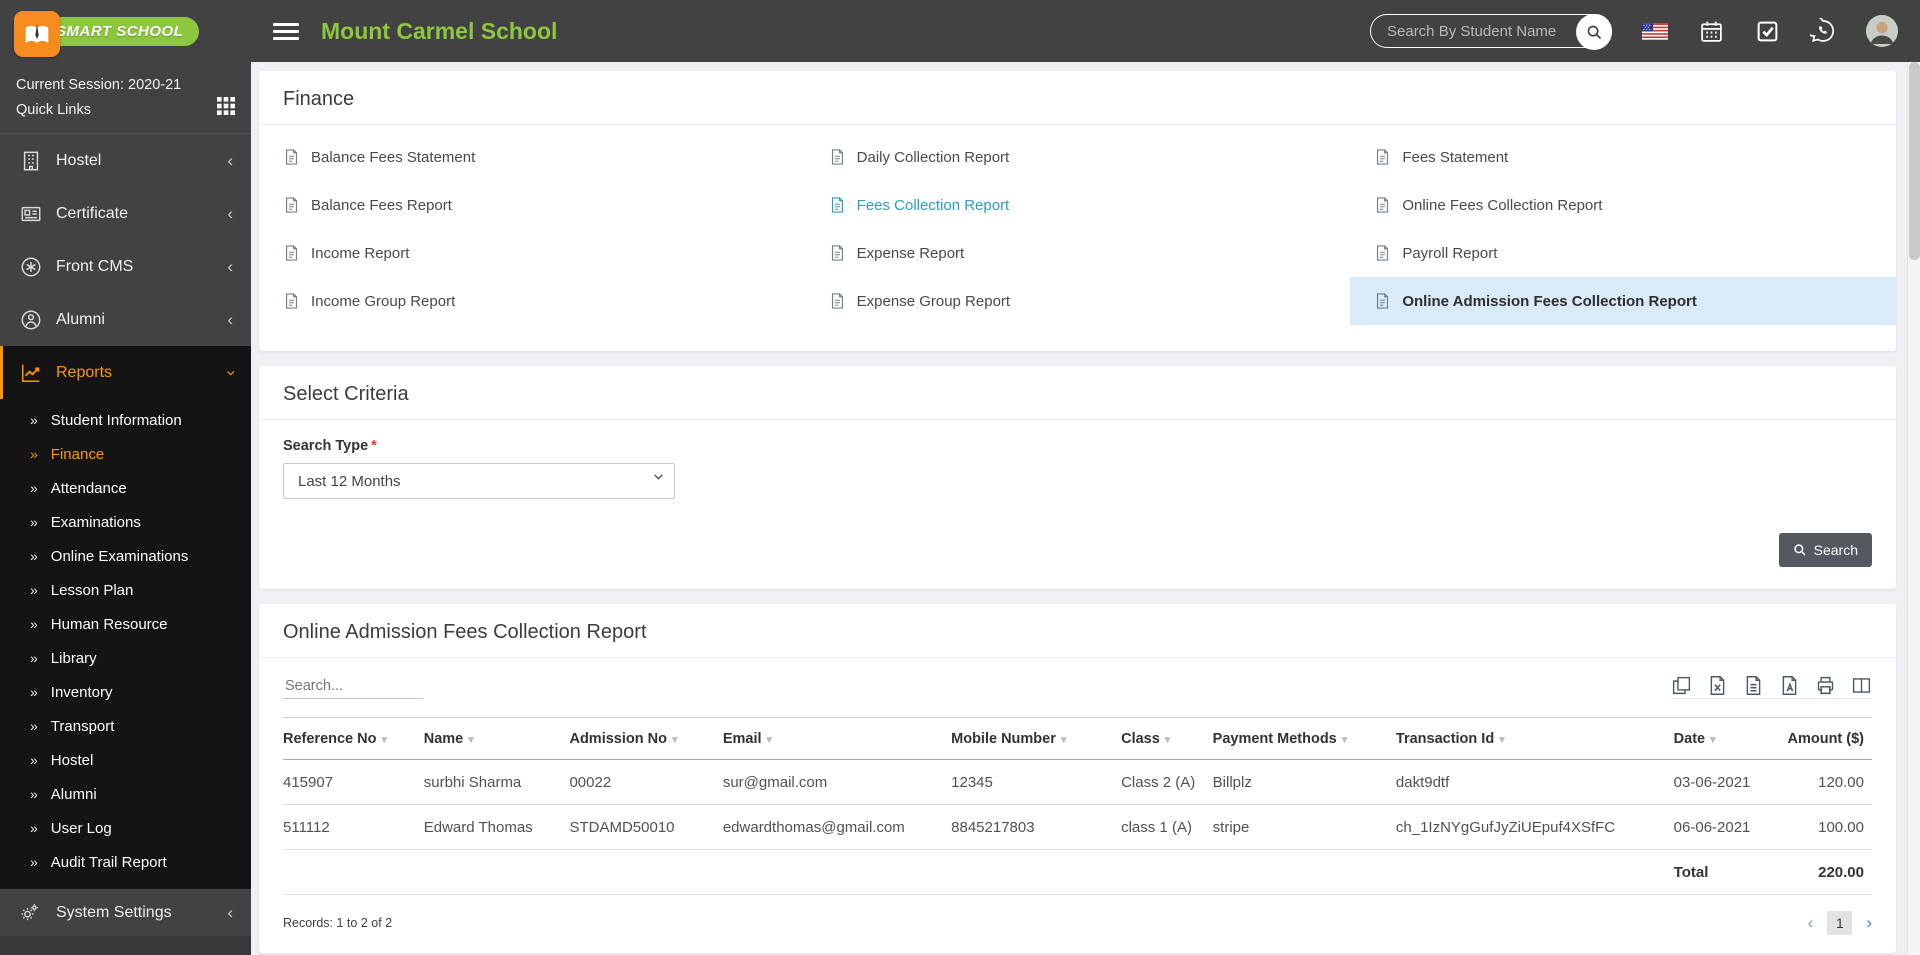 This screenshot has width=1920, height=955. What do you see at coordinates (1825, 685) in the screenshot?
I see `print-icon` at bounding box center [1825, 685].